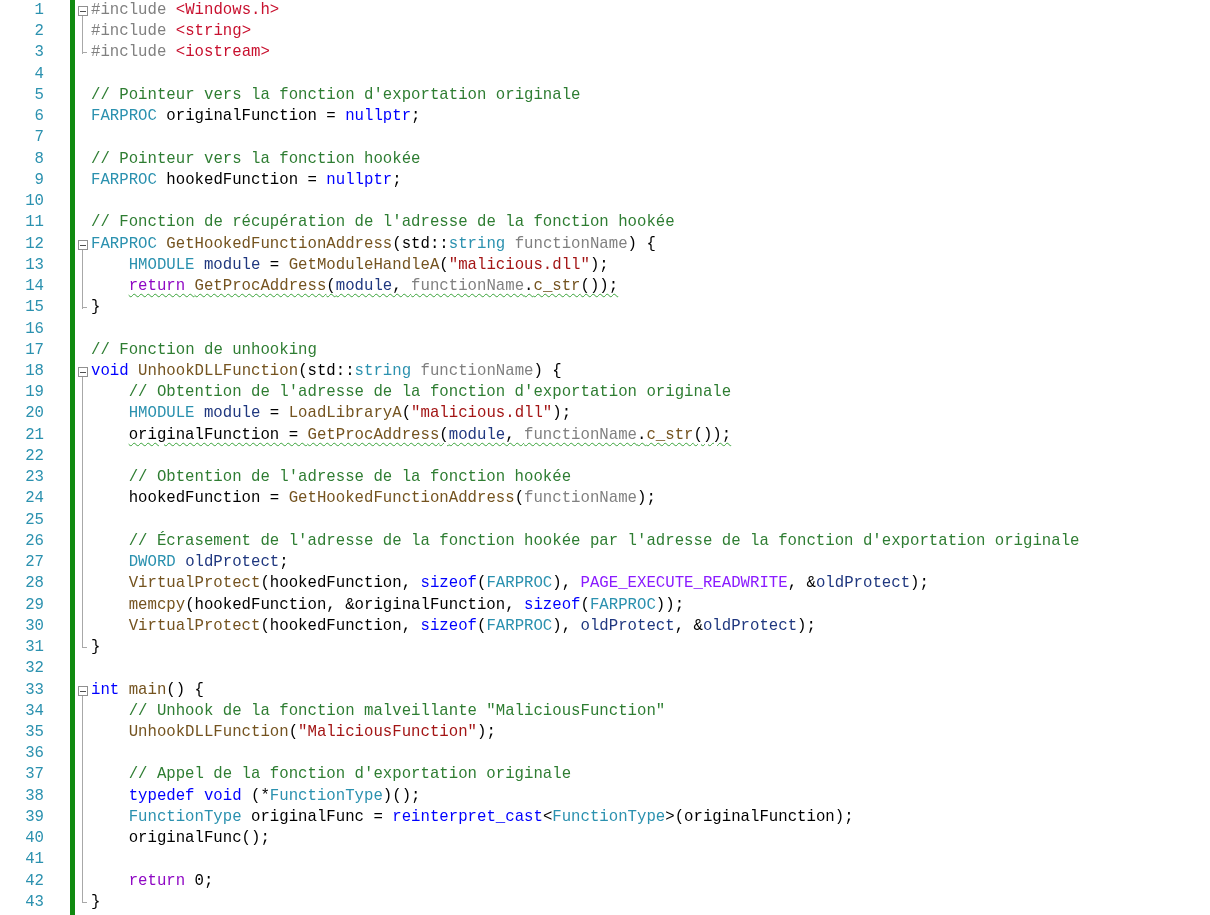  I want to click on line-number: 3, so click(39, 52).